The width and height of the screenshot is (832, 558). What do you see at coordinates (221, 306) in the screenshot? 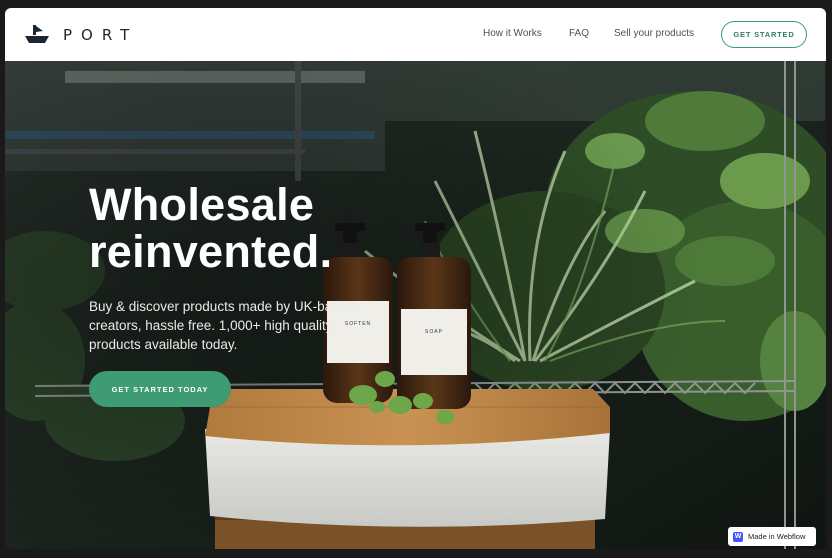
I see `hero-subtext-line-1: Buy & discover products made by UK-based` at bounding box center [221, 306].